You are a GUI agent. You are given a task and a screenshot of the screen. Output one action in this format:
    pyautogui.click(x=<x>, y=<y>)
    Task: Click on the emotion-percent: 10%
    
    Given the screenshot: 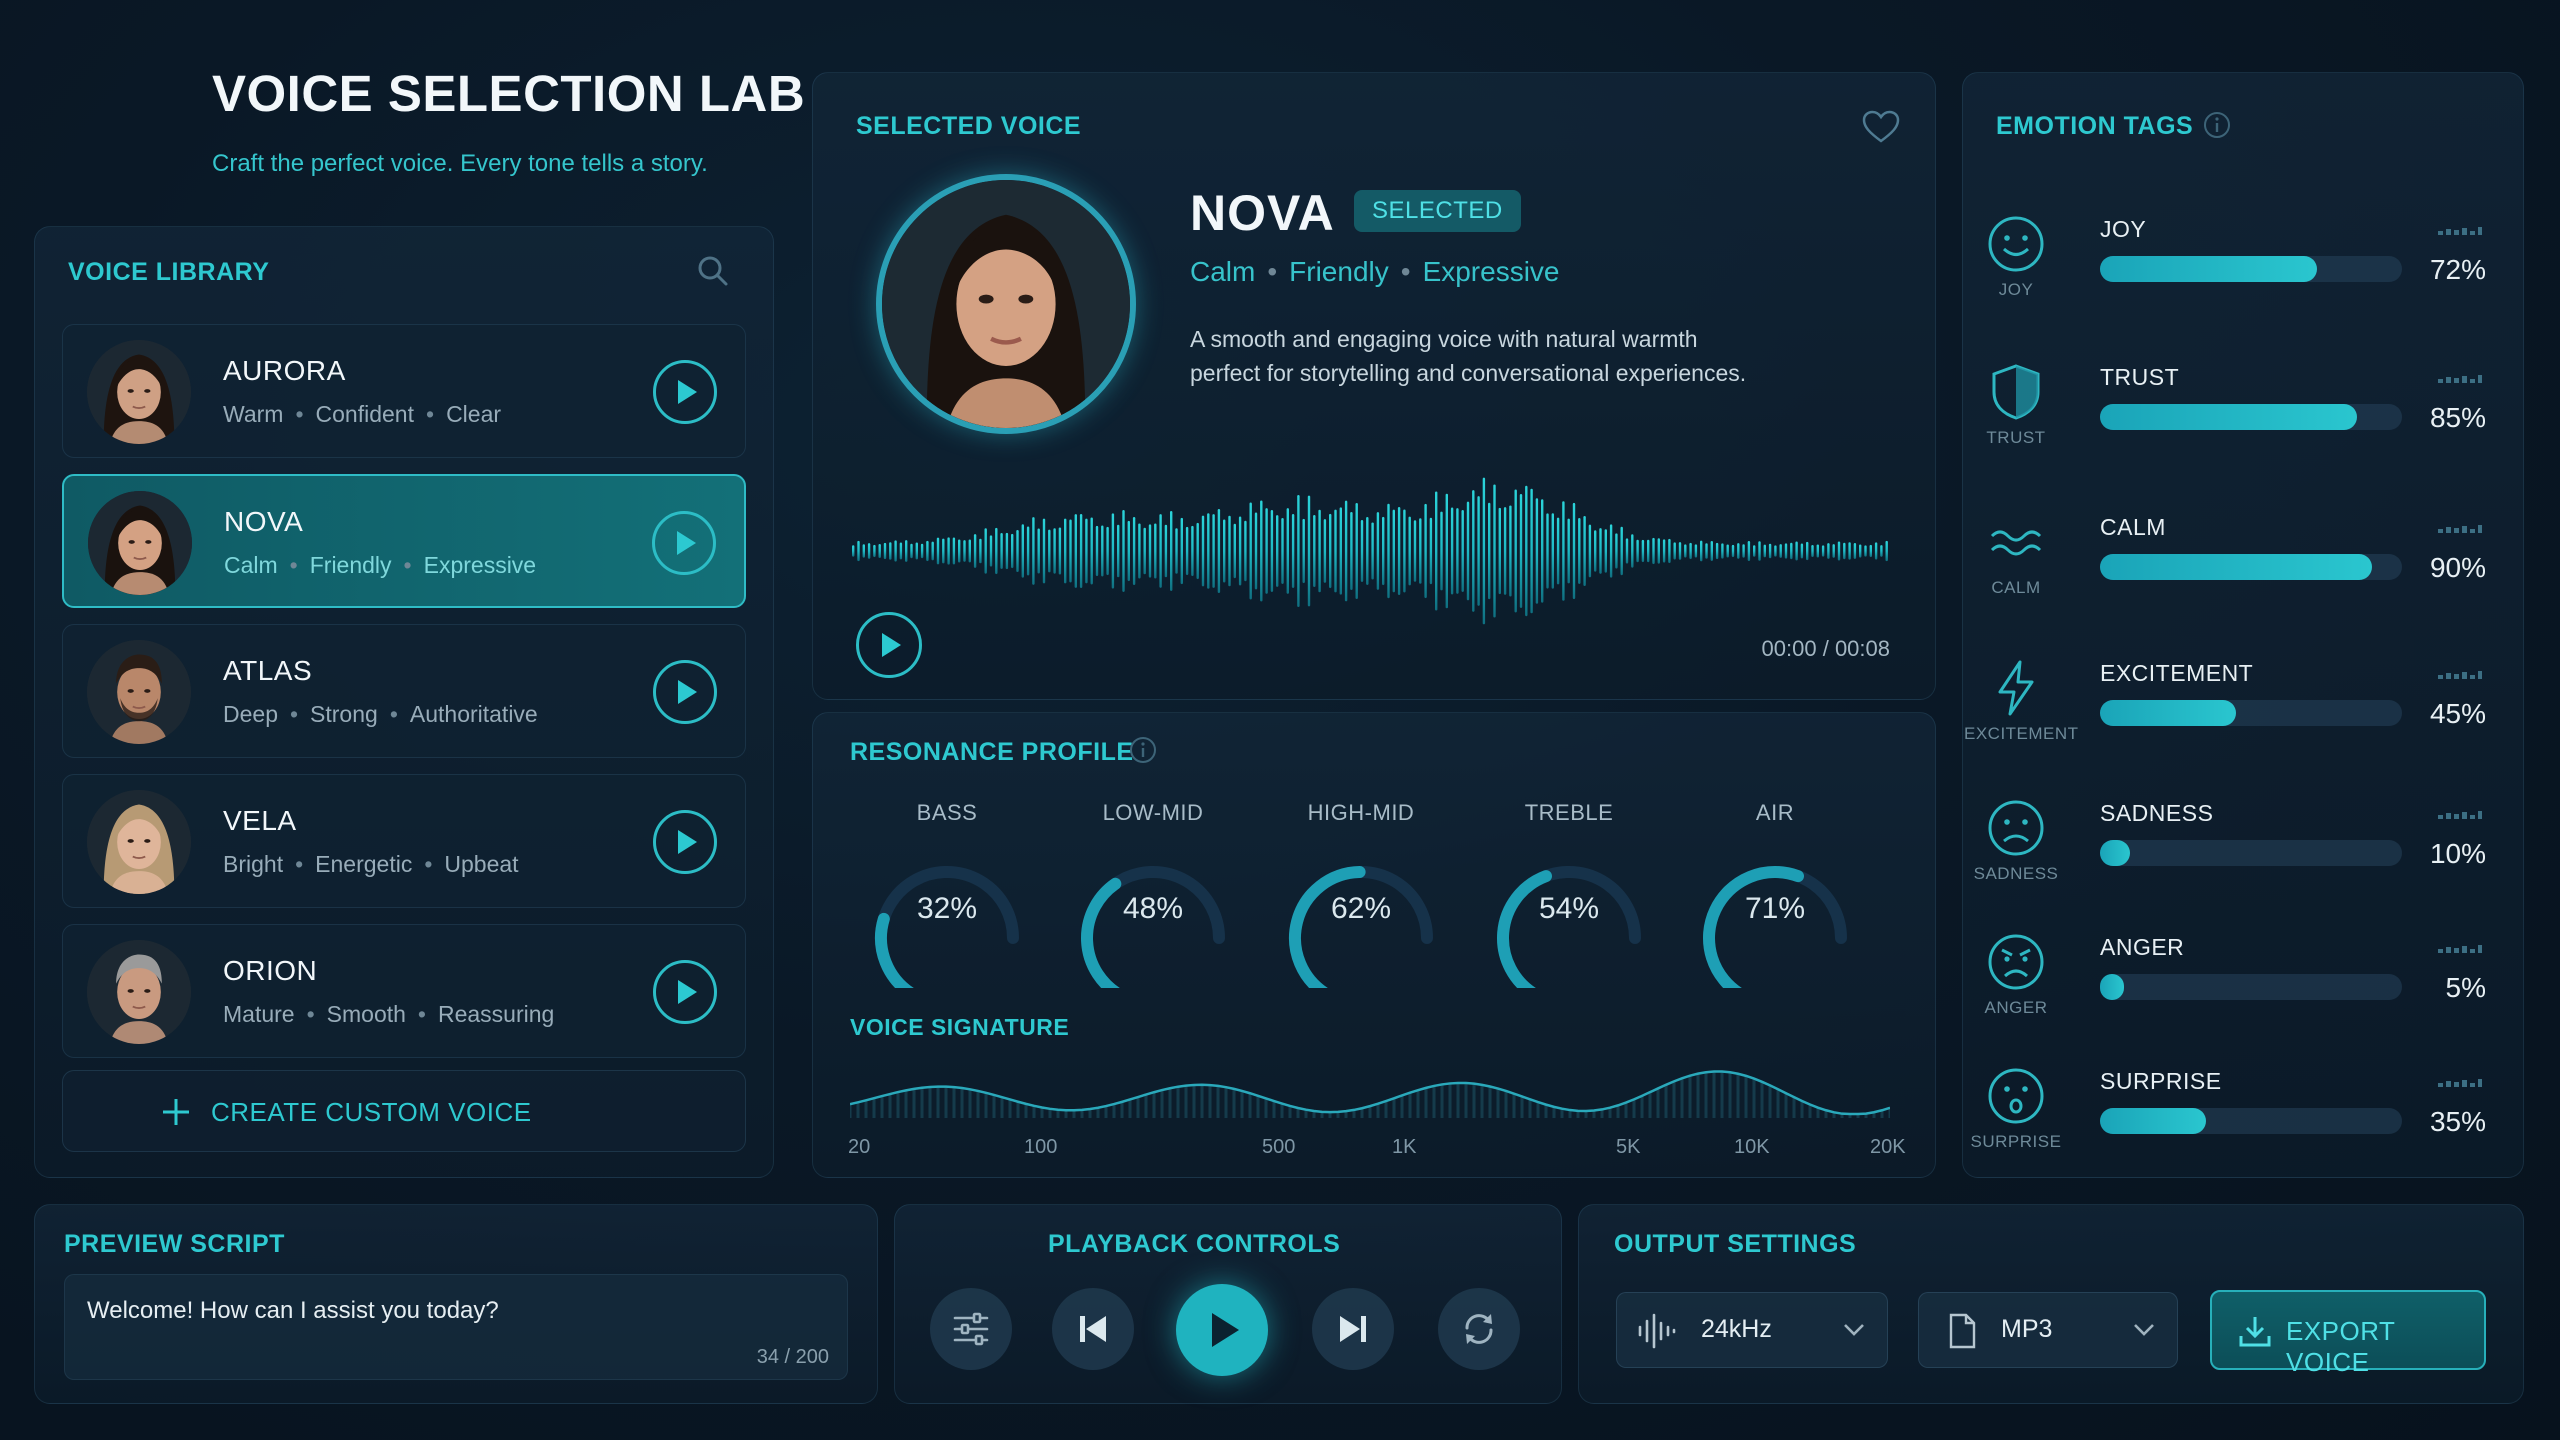 What is the action you would take?
    pyautogui.click(x=2457, y=853)
    